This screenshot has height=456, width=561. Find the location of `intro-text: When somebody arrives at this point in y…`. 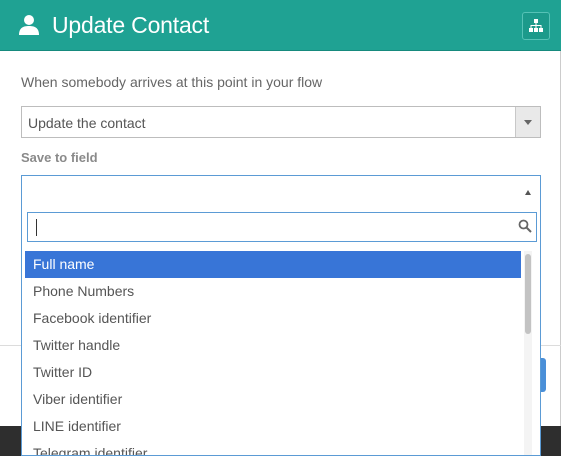

intro-text: When somebody arrives at this point in y… is located at coordinates (172, 82).